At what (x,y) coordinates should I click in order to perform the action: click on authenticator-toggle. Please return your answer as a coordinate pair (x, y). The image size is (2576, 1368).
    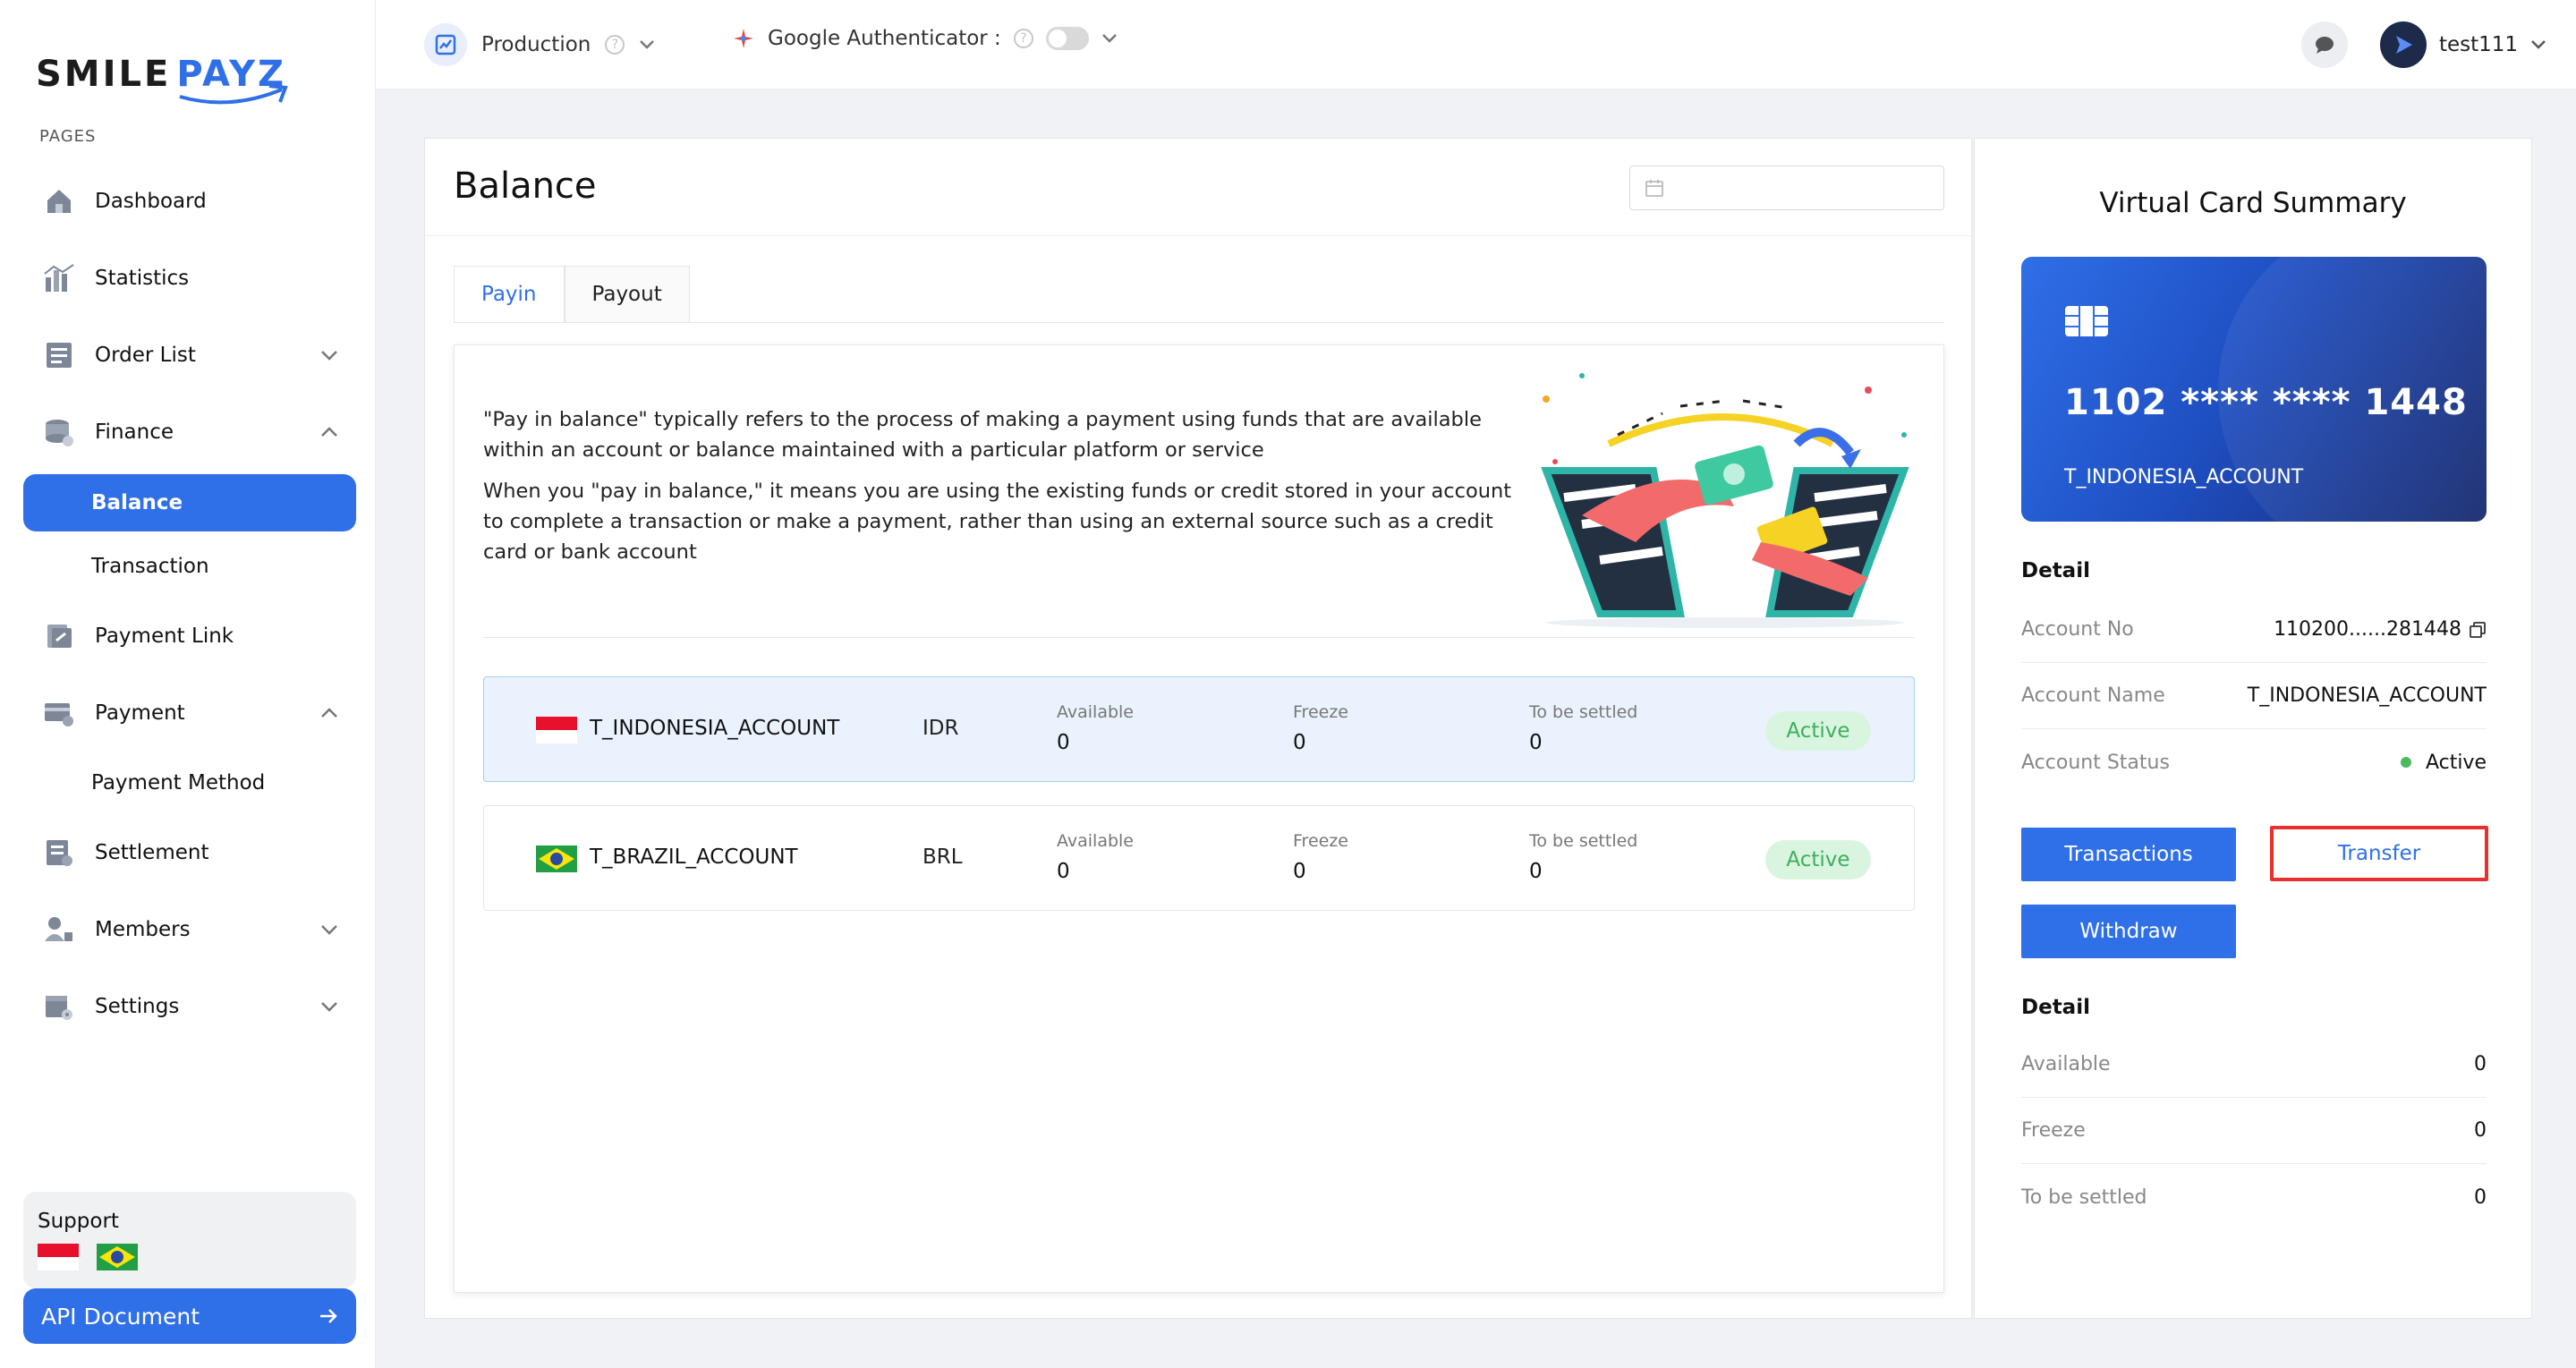
    Looking at the image, I should click on (1067, 38).